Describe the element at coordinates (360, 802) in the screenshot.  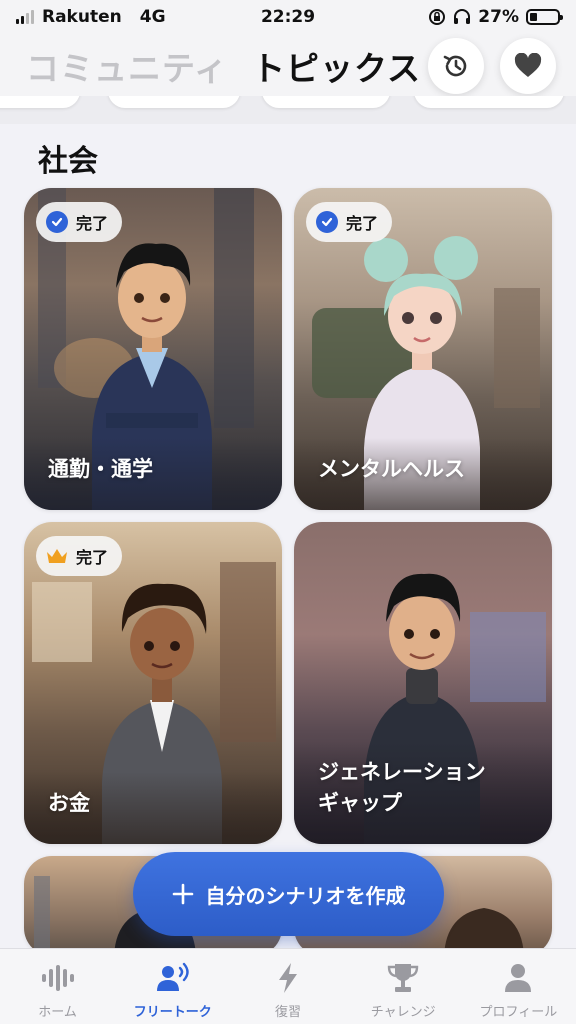
I see `card-label-line: ギャップ` at that location.